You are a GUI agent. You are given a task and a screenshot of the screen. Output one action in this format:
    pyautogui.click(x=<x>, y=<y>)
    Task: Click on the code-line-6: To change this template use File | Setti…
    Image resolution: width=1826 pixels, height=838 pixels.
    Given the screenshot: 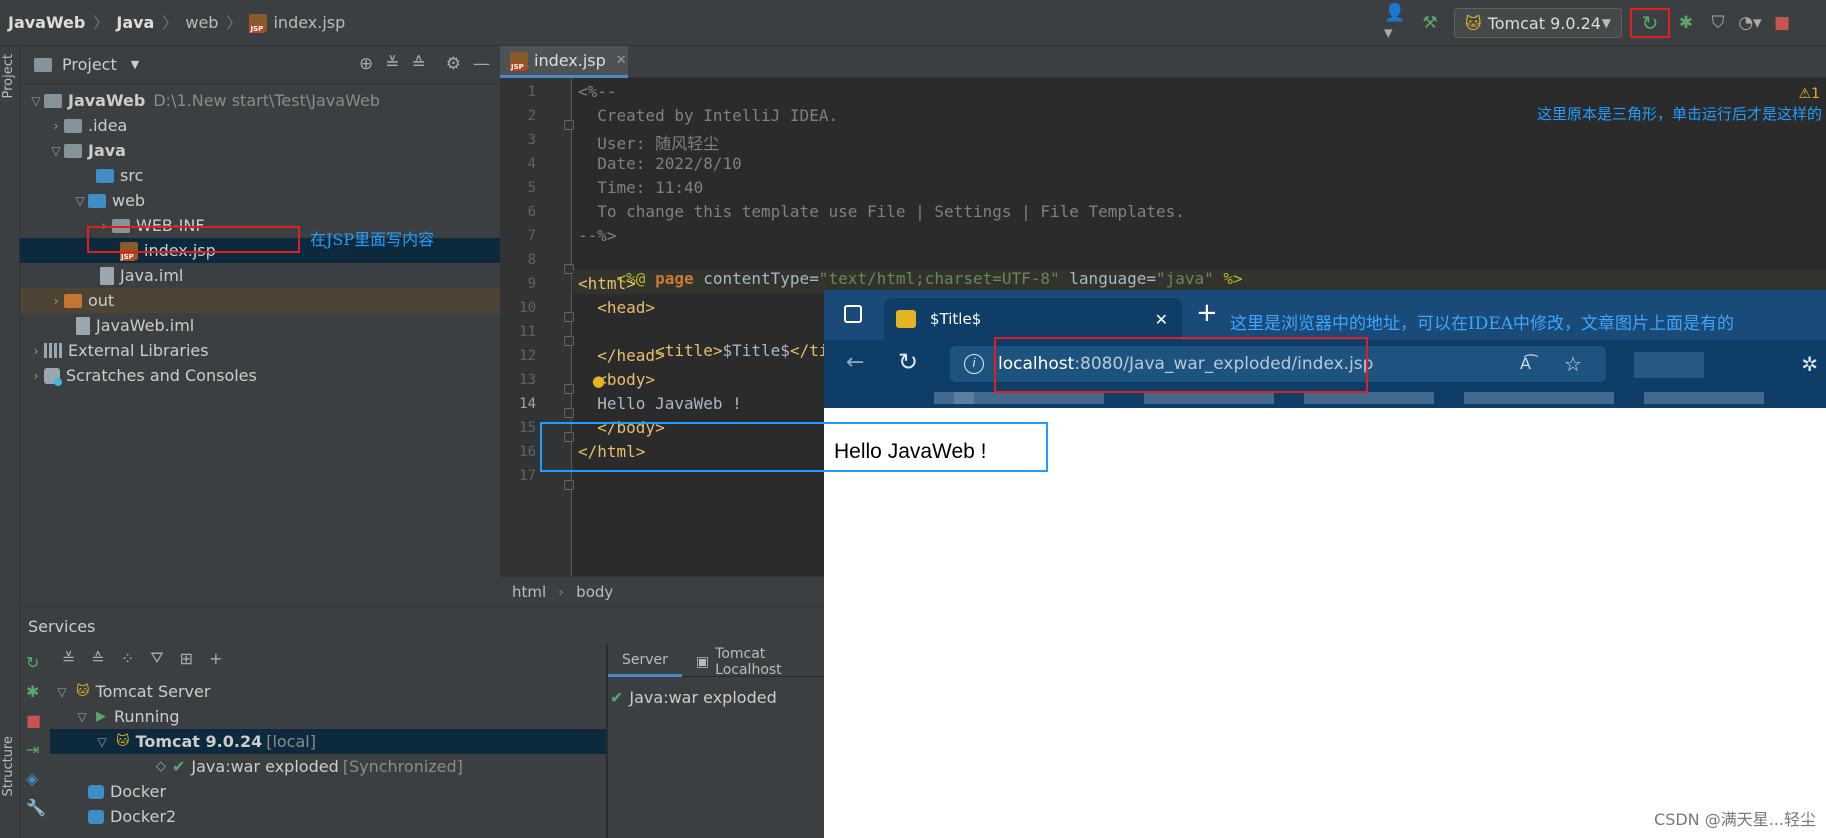 What is the action you would take?
    pyautogui.click(x=881, y=211)
    